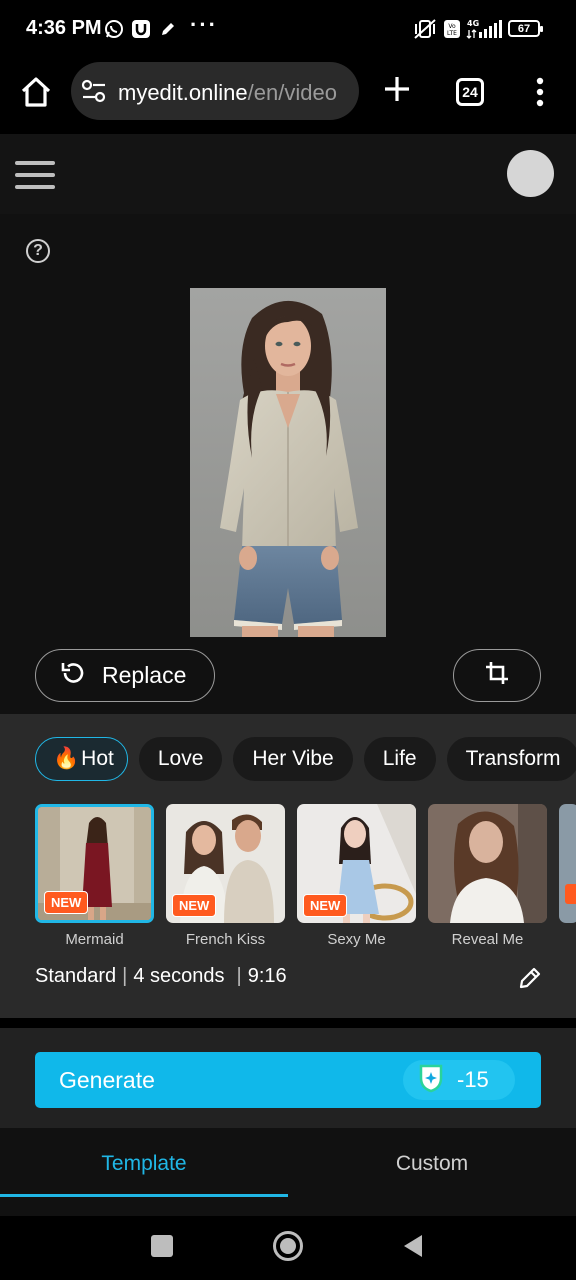 The width and height of the screenshot is (576, 1280). I want to click on uploaded-photo, so click(288, 462).